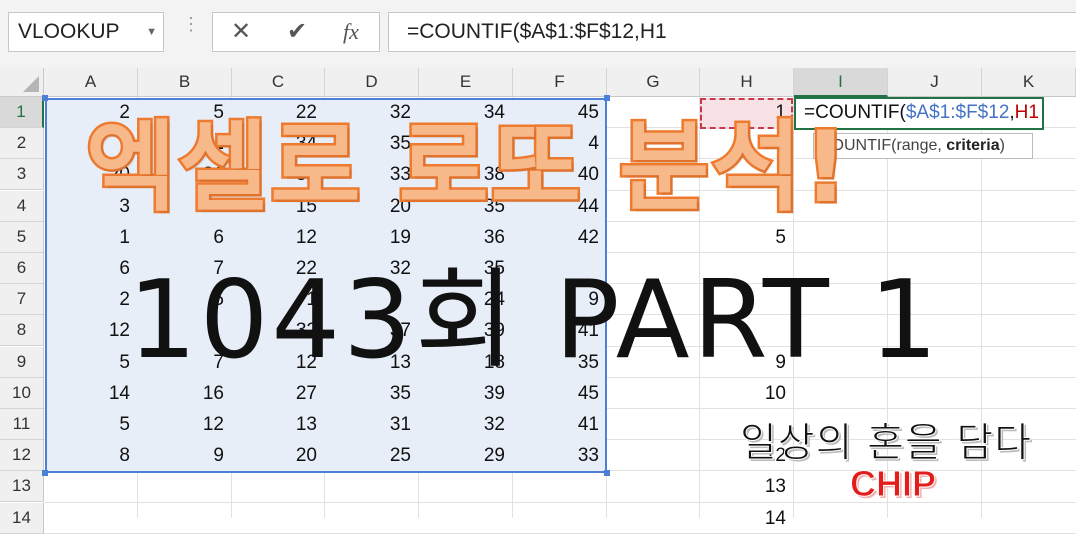 The image size is (1076, 534). Describe the element at coordinates (191, 24) in the screenshot. I see `more-options-icon: ⋮` at that location.